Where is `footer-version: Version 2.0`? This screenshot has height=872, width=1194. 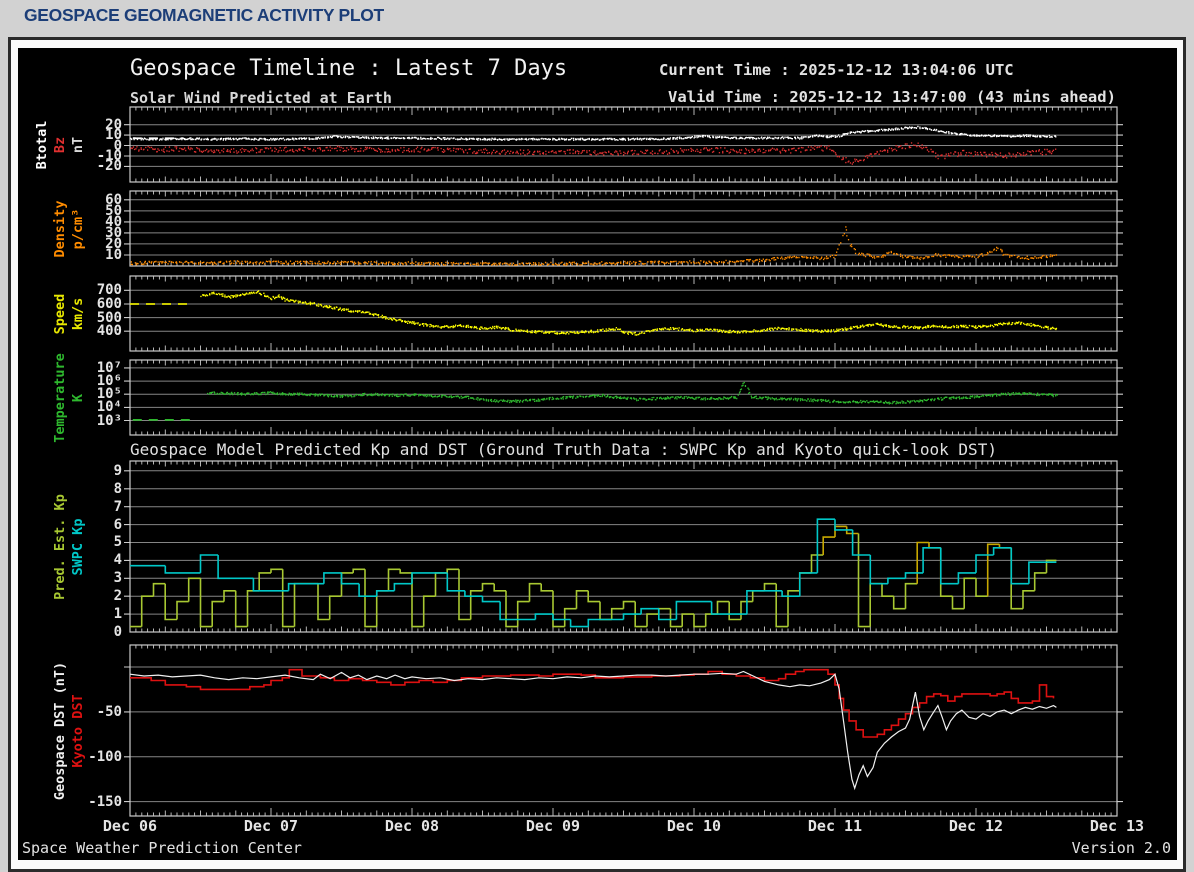 footer-version: Version 2.0 is located at coordinates (1121, 848).